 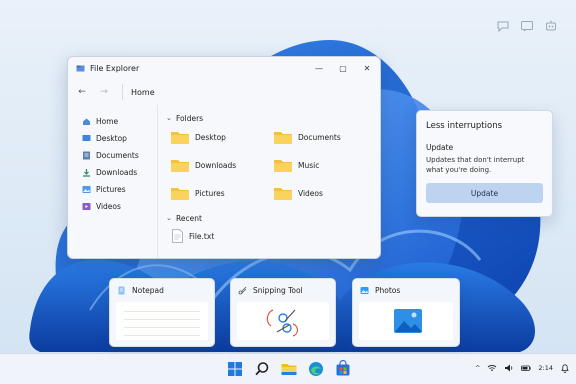 I want to click on maximize-button: ▢, so click(x=343, y=68).